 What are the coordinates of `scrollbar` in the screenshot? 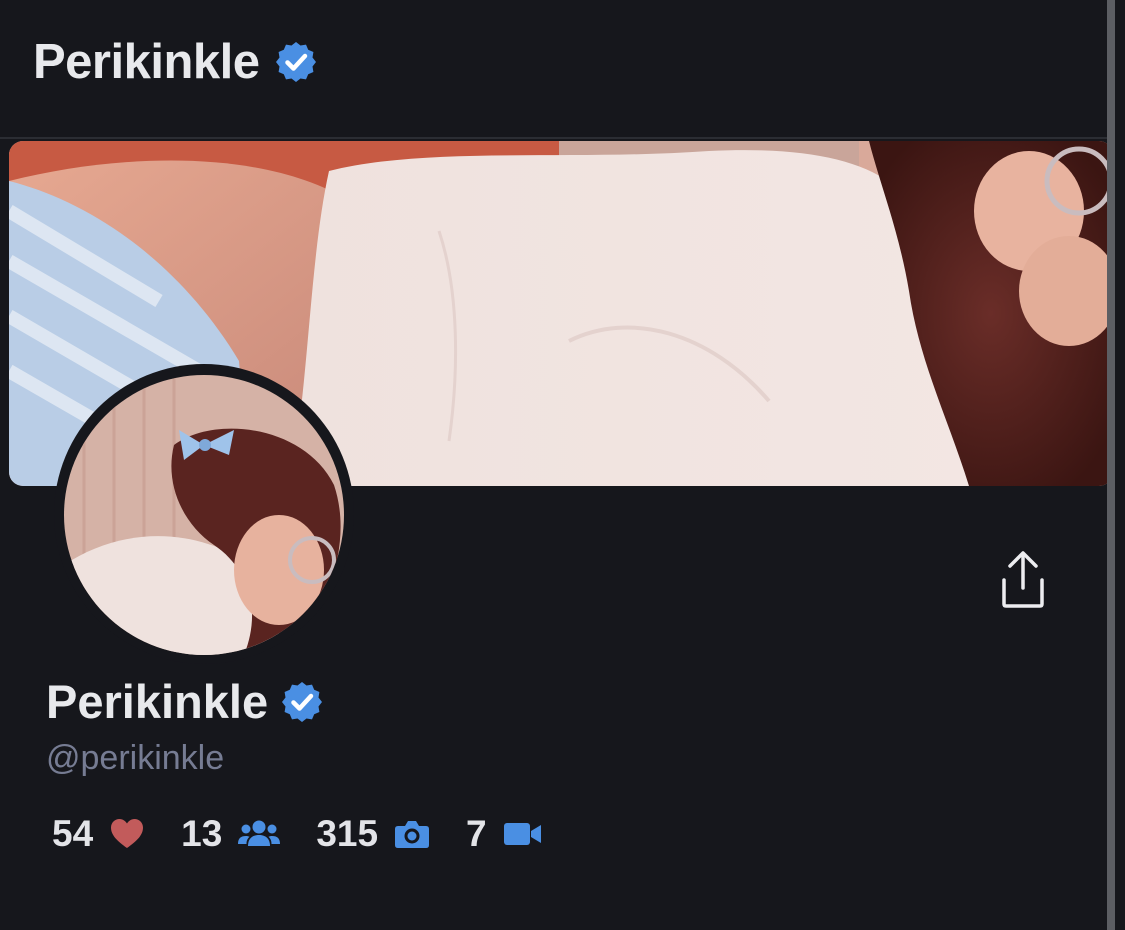 It's located at (1111, 465).